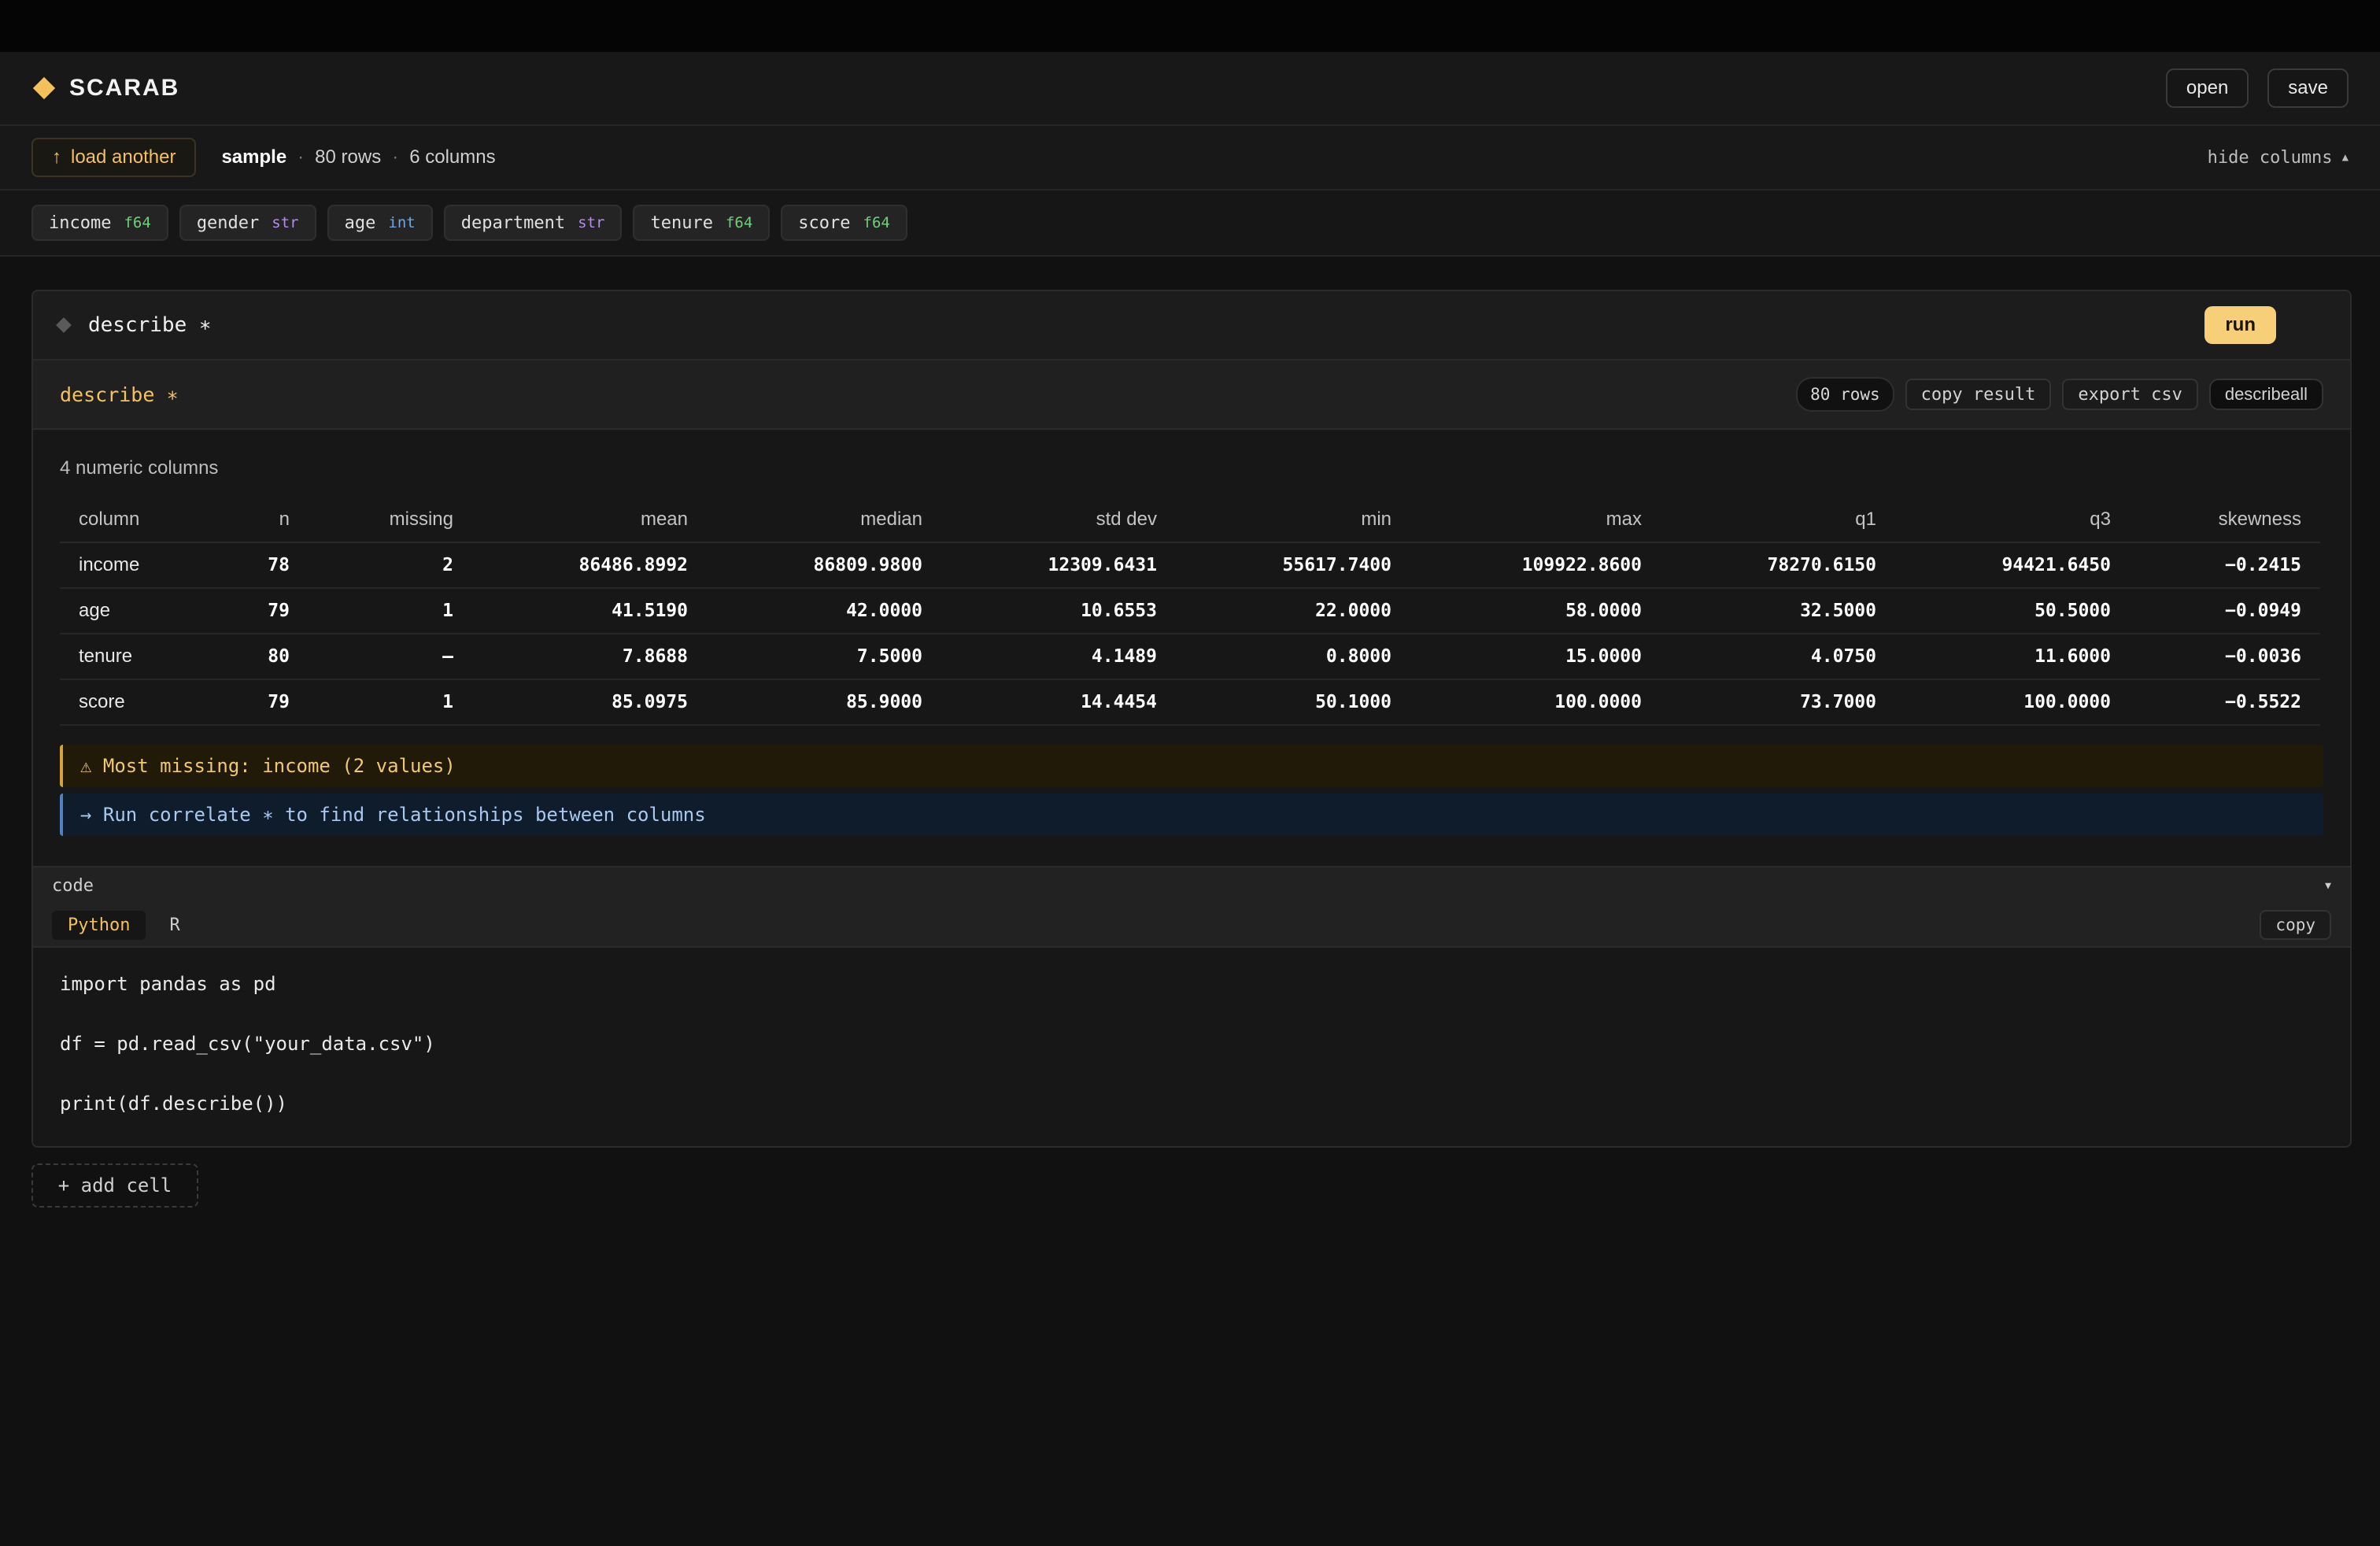  I want to click on code-line: print(df.describe()), so click(173, 1104).